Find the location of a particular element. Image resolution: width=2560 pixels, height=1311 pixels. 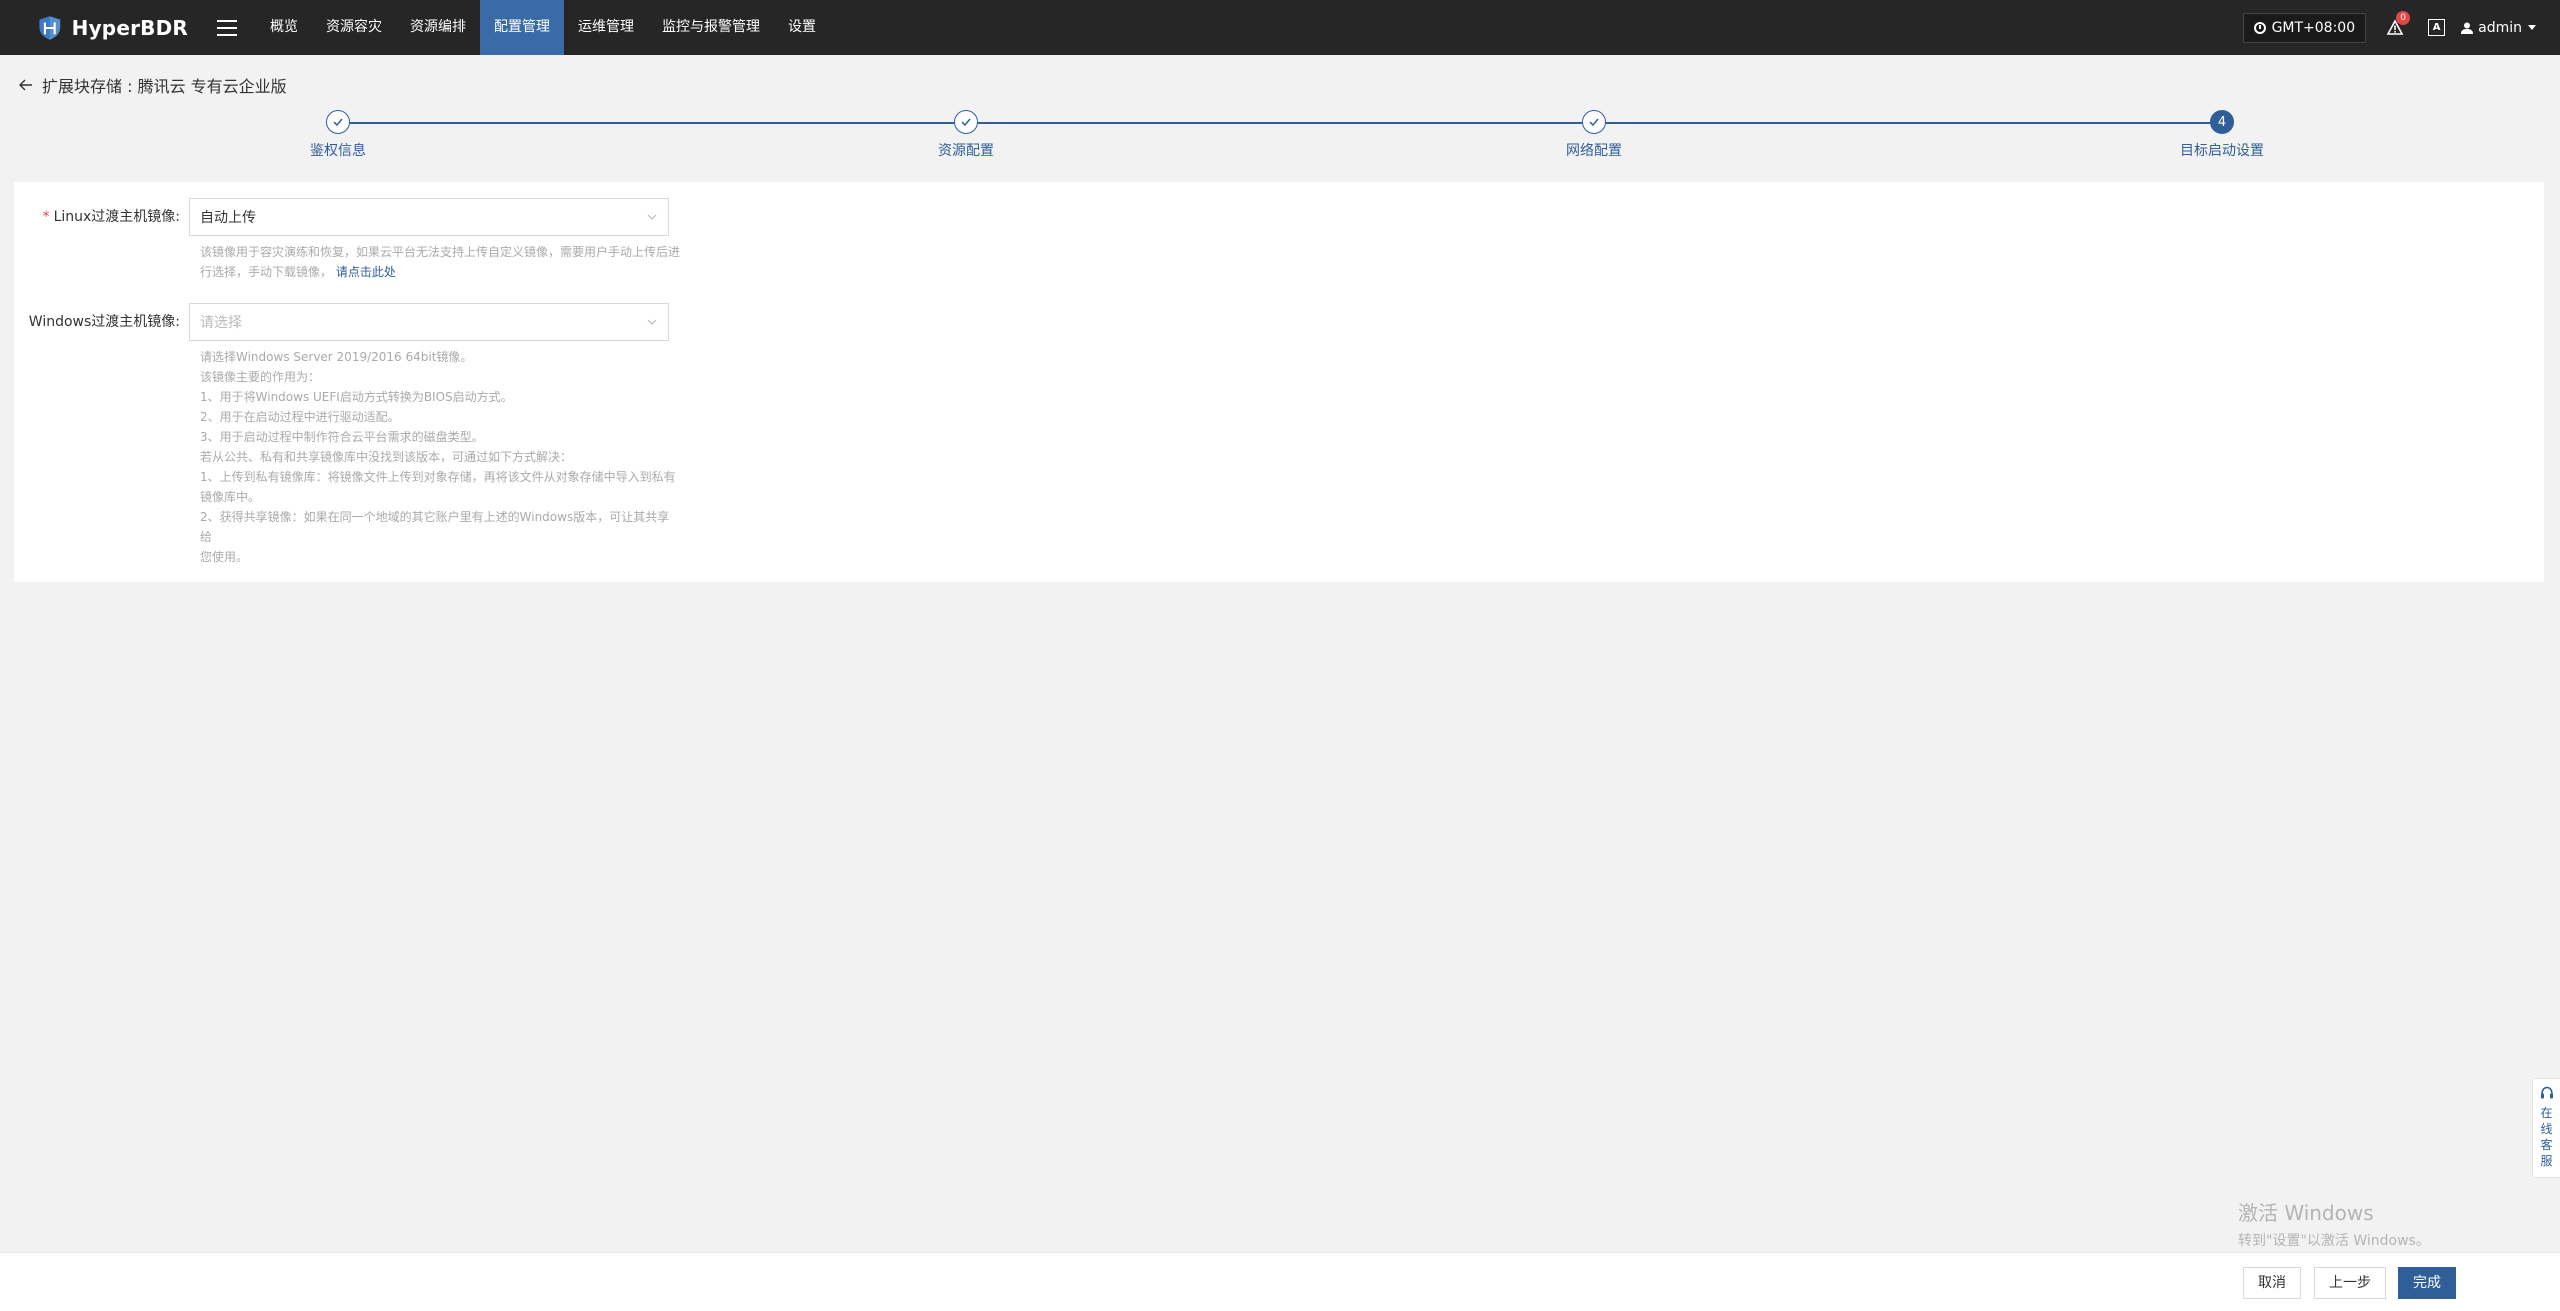

watermark-title: 激活 Windows is located at coordinates (2306, 1213).